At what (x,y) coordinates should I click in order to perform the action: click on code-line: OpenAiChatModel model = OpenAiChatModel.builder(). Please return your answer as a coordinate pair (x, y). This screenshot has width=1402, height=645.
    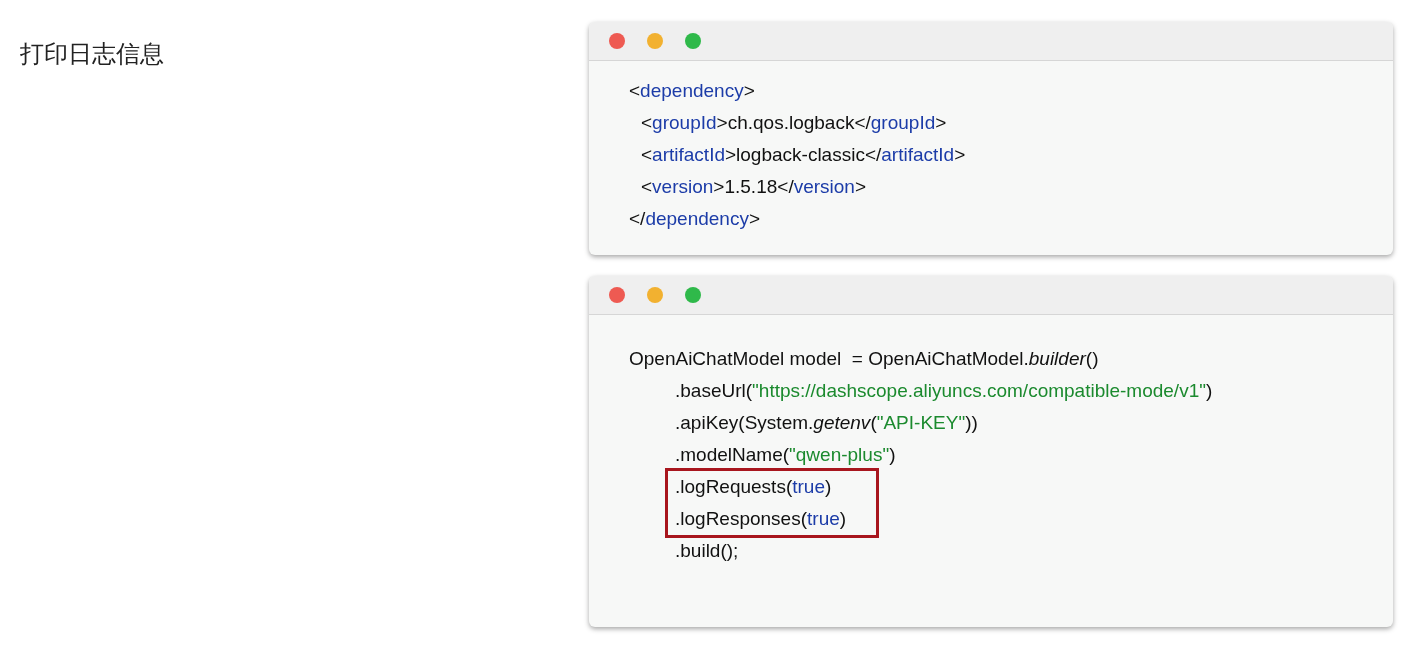
    Looking at the image, I should click on (864, 359).